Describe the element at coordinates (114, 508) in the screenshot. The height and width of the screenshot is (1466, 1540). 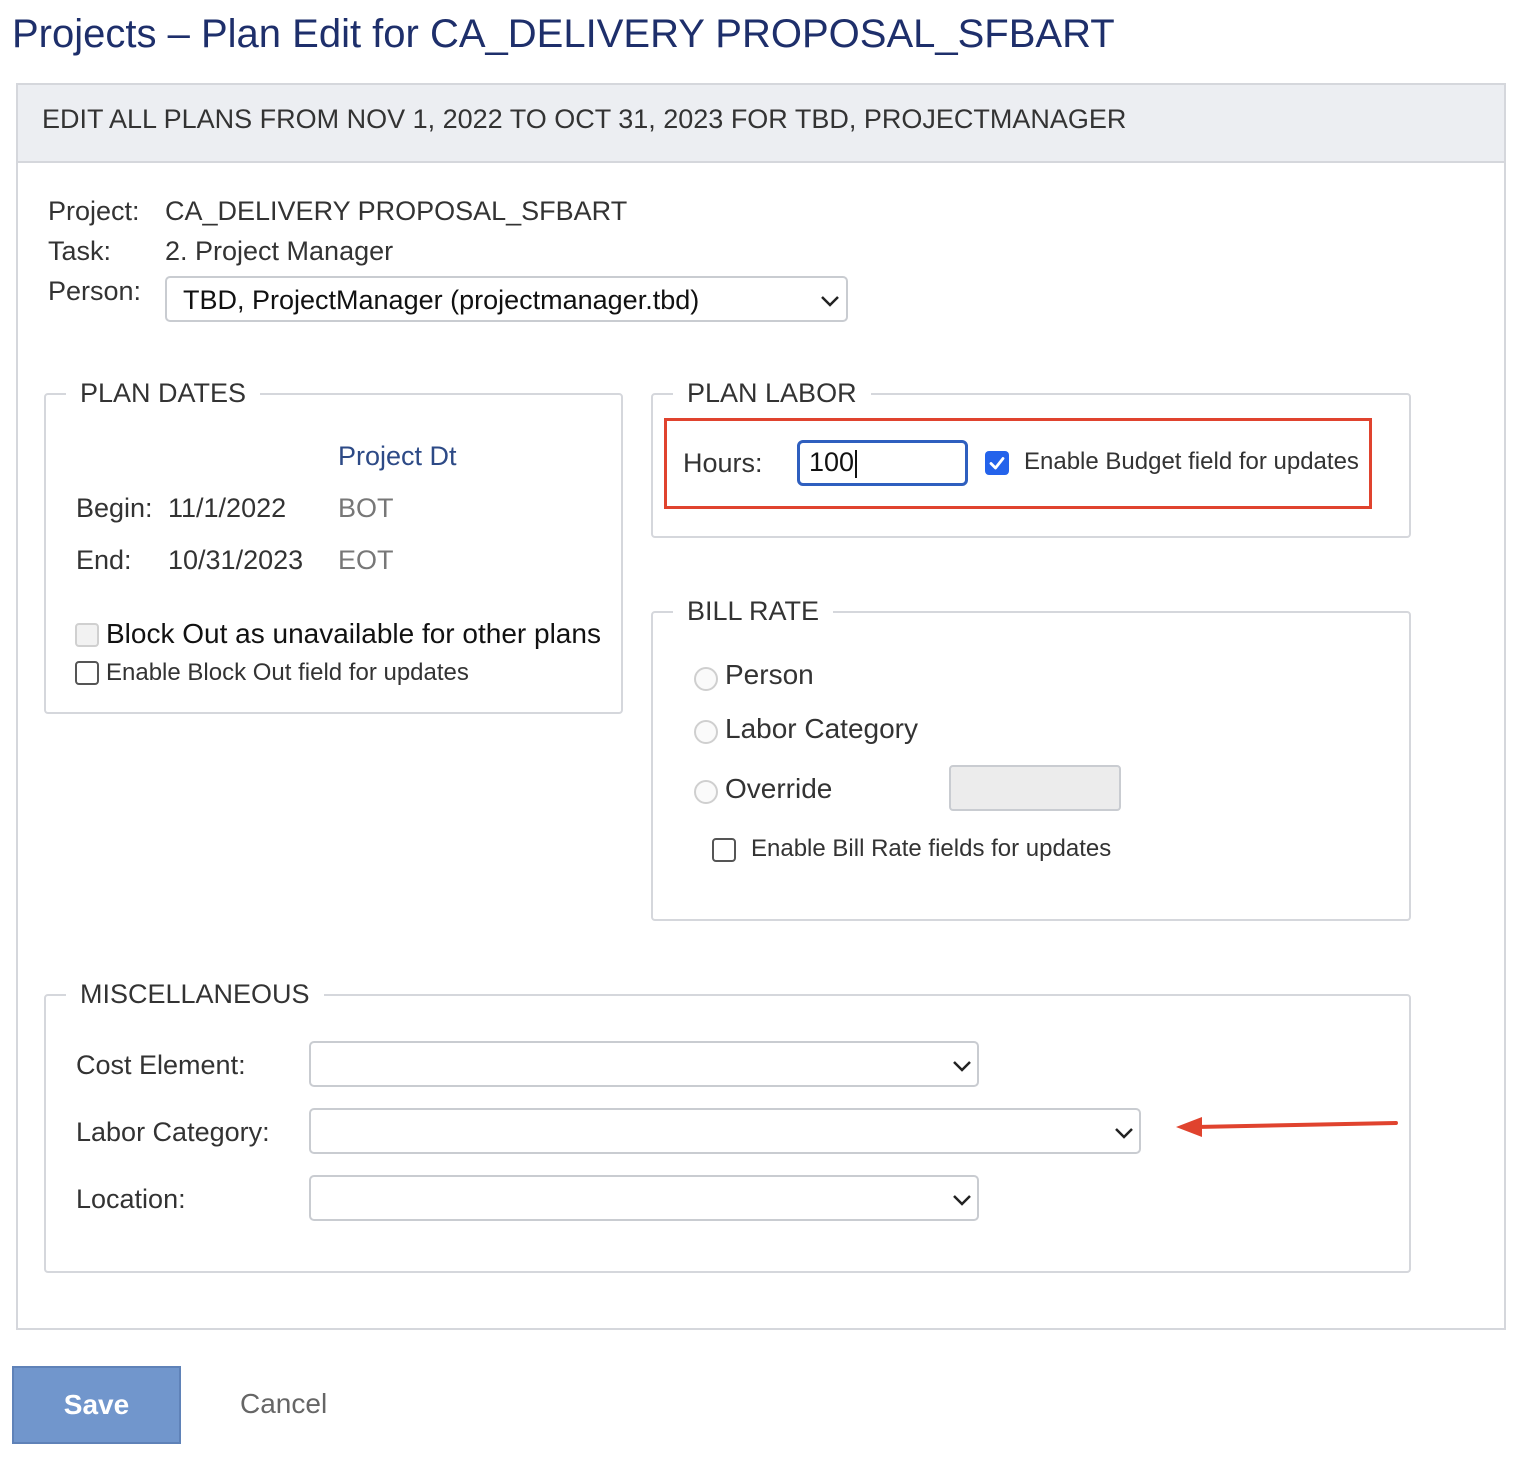
I see `begin-label: Begin:` at that location.